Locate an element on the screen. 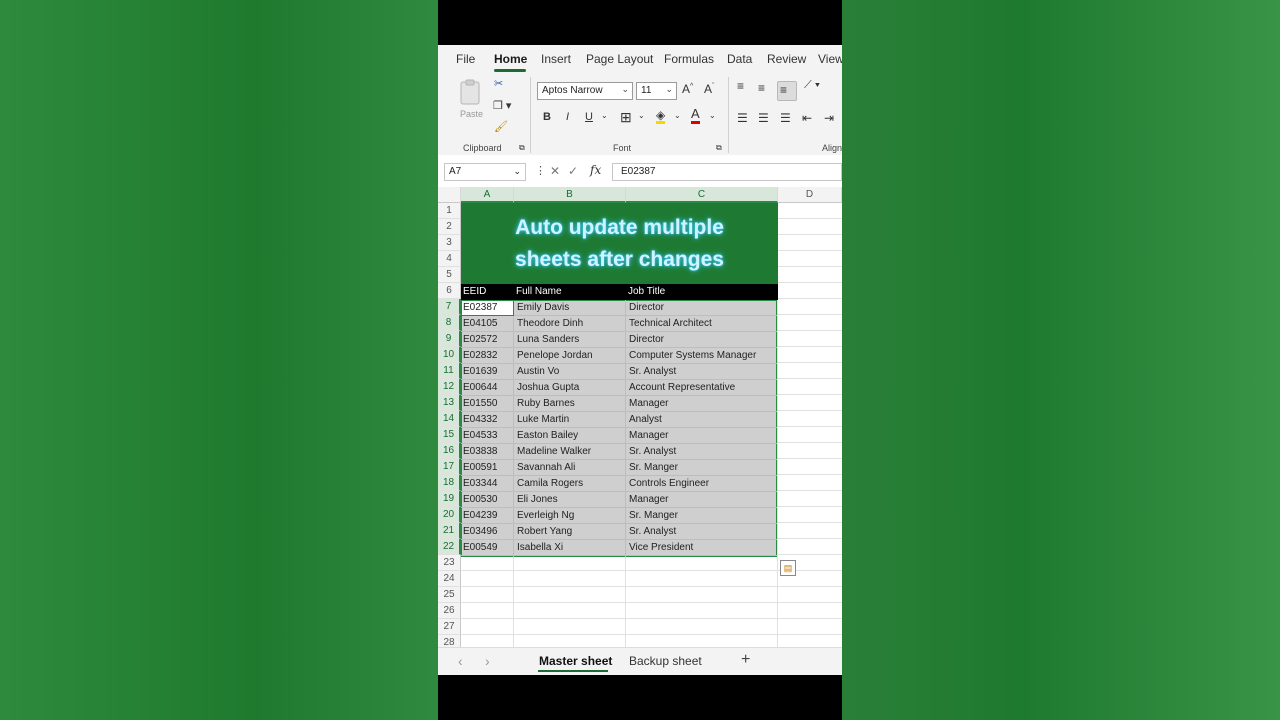 Image resolution: width=1280 pixels, height=720 pixels. fill-color-icon: ◈ is located at coordinates (661, 116).